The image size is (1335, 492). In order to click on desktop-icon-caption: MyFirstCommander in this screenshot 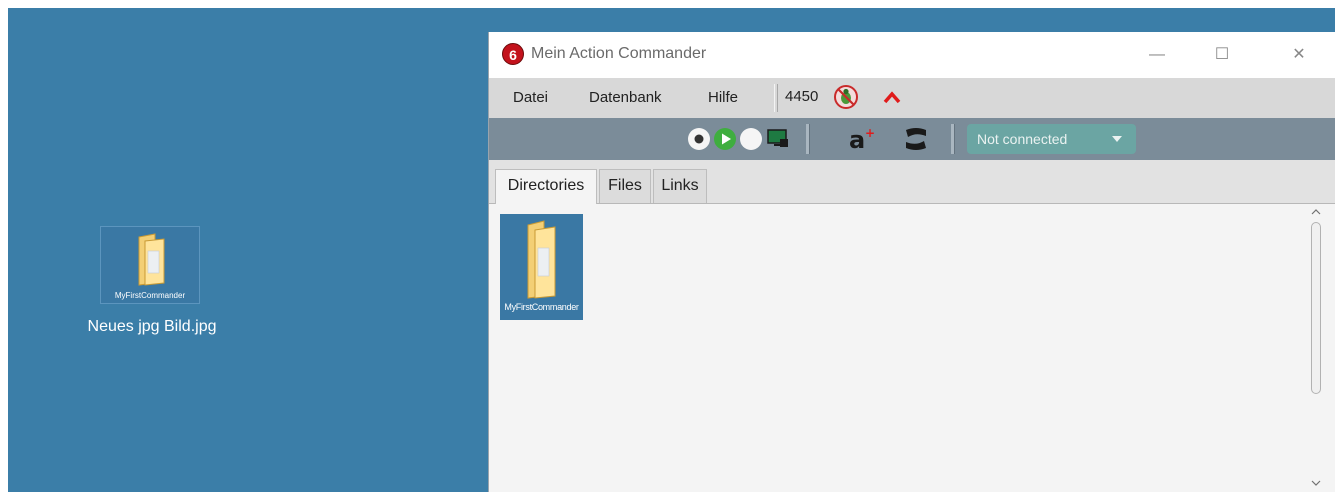, I will do `click(150, 295)`.